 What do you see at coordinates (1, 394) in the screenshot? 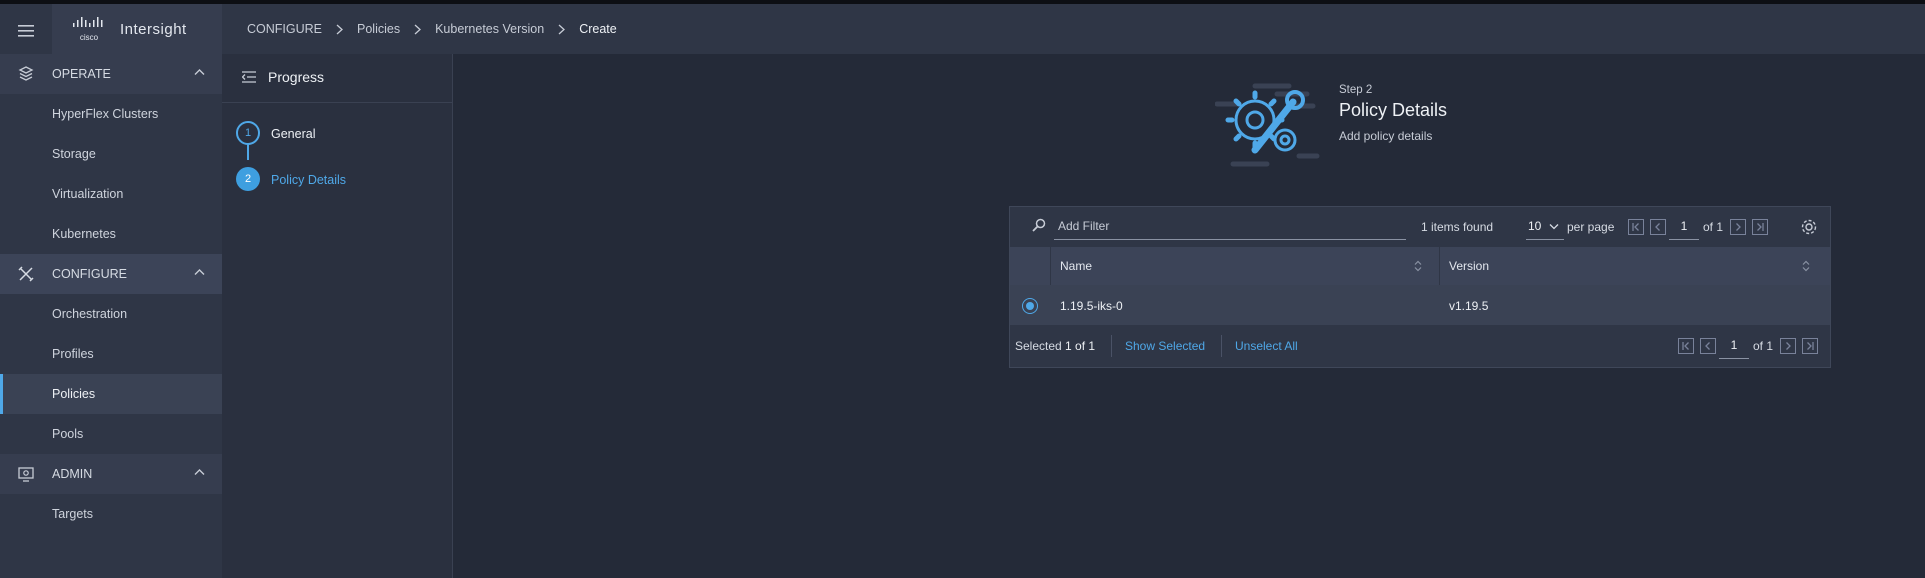
I see `selected-indicator` at bounding box center [1, 394].